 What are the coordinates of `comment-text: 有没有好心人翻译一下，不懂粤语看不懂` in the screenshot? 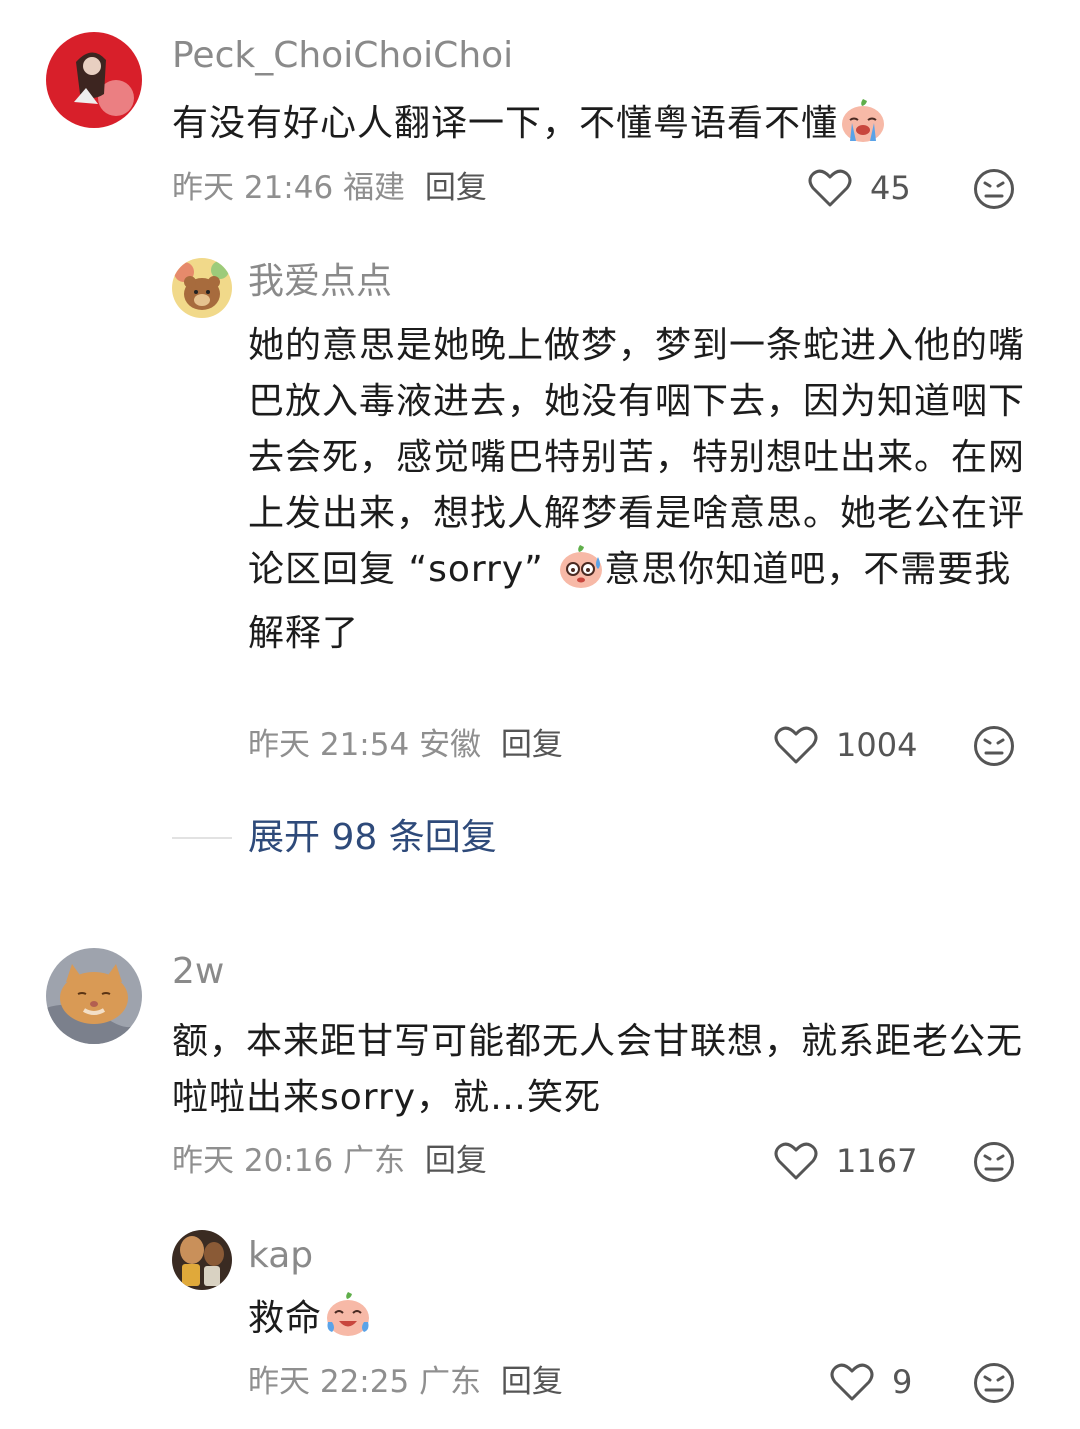 It's located at (602, 128).